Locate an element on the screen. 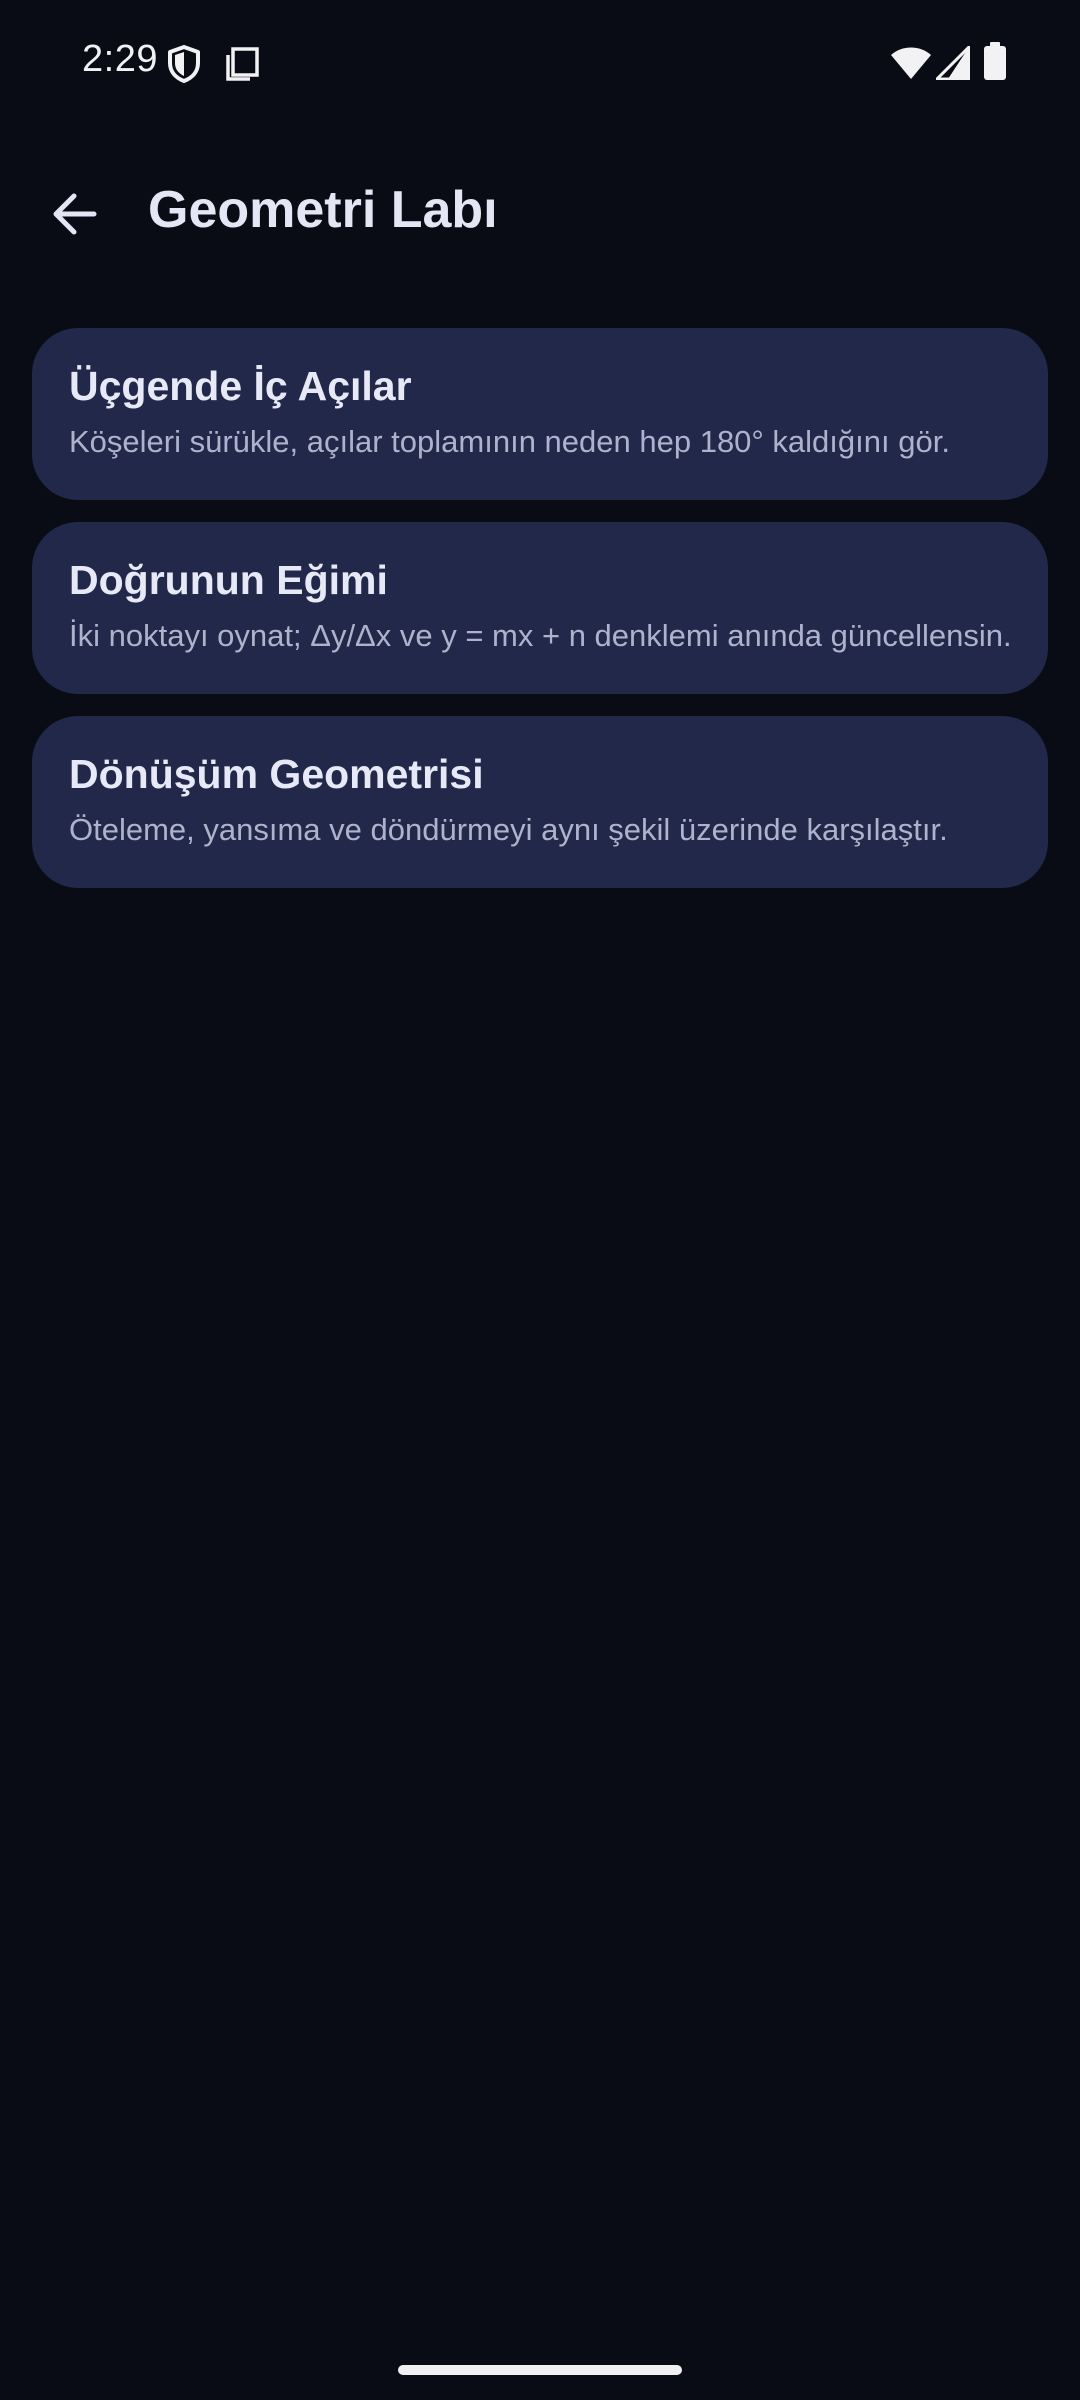 The width and height of the screenshot is (1080, 2400). wifi-icon is located at coordinates (911, 63).